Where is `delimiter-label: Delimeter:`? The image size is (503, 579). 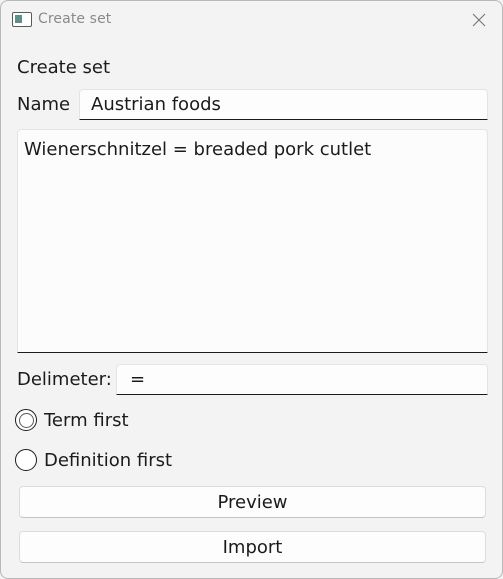
delimiter-label: Delimeter: is located at coordinates (64, 379).